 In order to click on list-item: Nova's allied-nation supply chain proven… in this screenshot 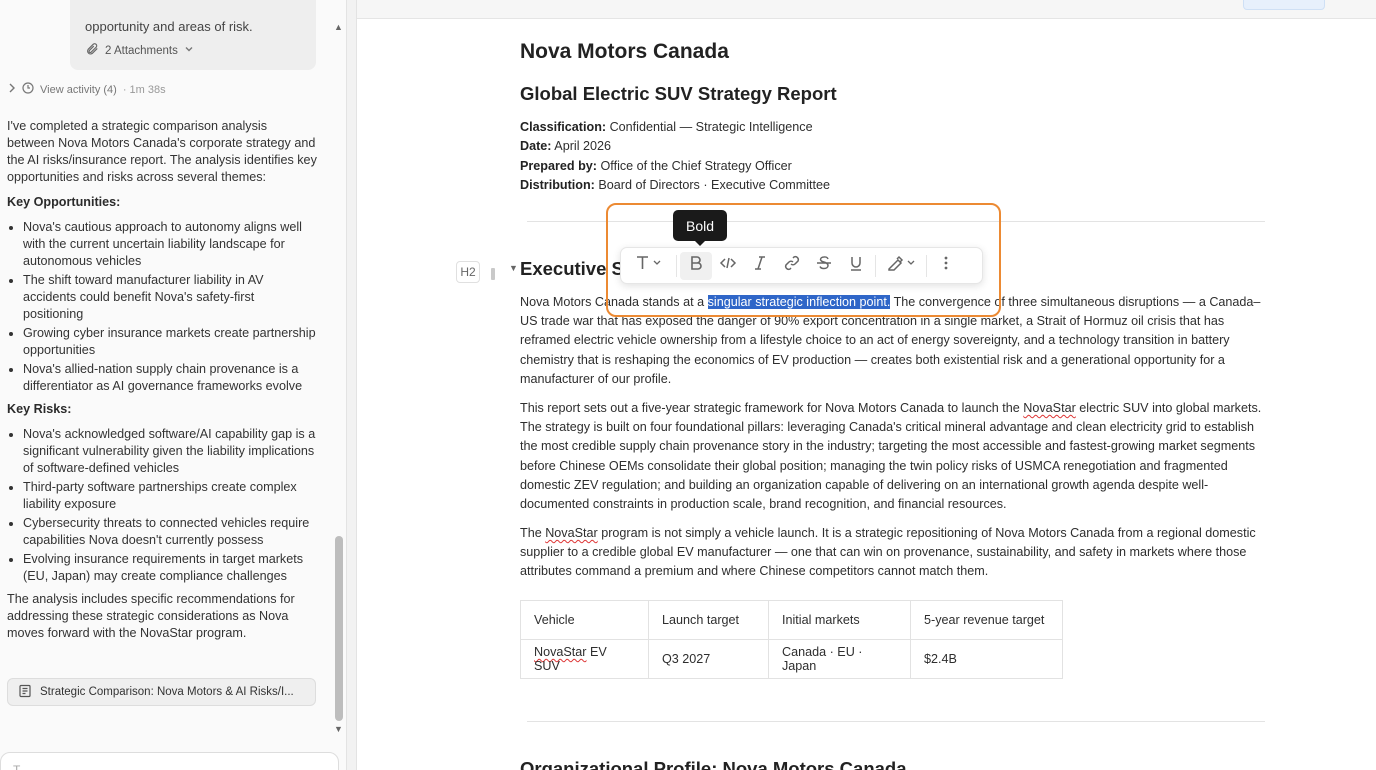, I will do `click(170, 378)`.